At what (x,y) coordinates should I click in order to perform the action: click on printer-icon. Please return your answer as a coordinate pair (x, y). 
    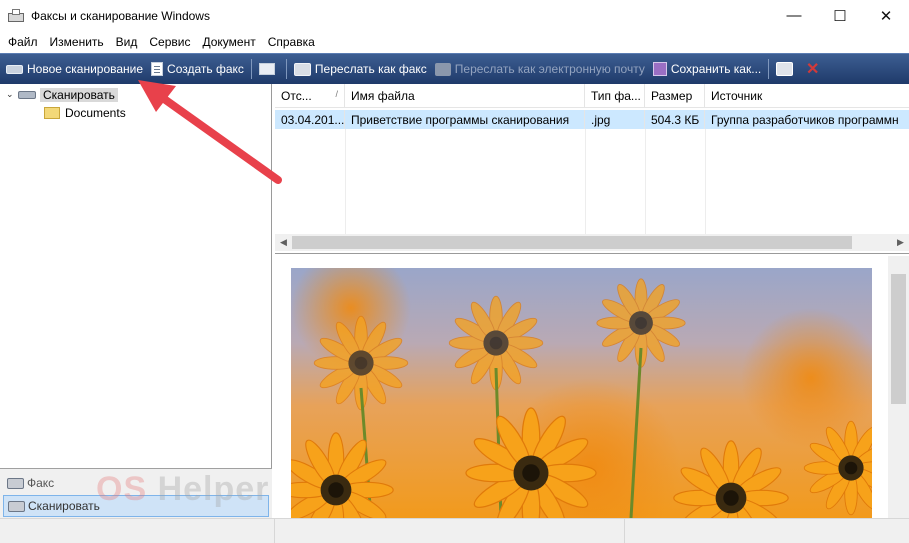
    Looking at the image, I should click on (785, 69).